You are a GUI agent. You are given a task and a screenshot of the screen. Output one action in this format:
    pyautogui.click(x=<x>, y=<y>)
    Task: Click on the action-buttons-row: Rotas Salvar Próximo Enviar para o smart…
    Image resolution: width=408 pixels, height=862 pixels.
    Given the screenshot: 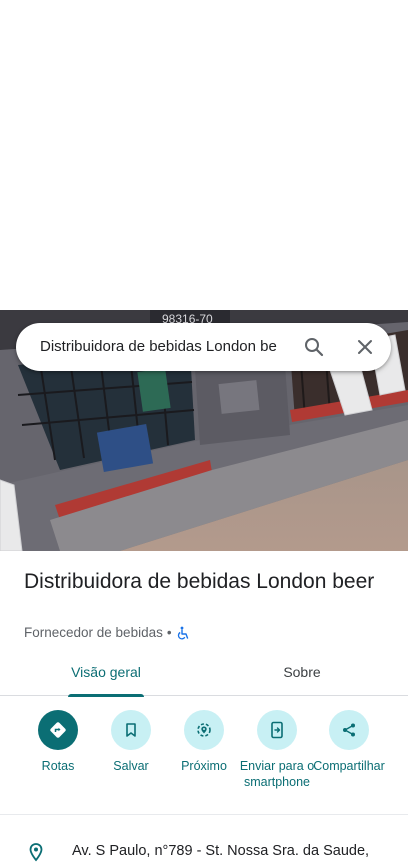 What is the action you would take?
    pyautogui.click(x=204, y=756)
    